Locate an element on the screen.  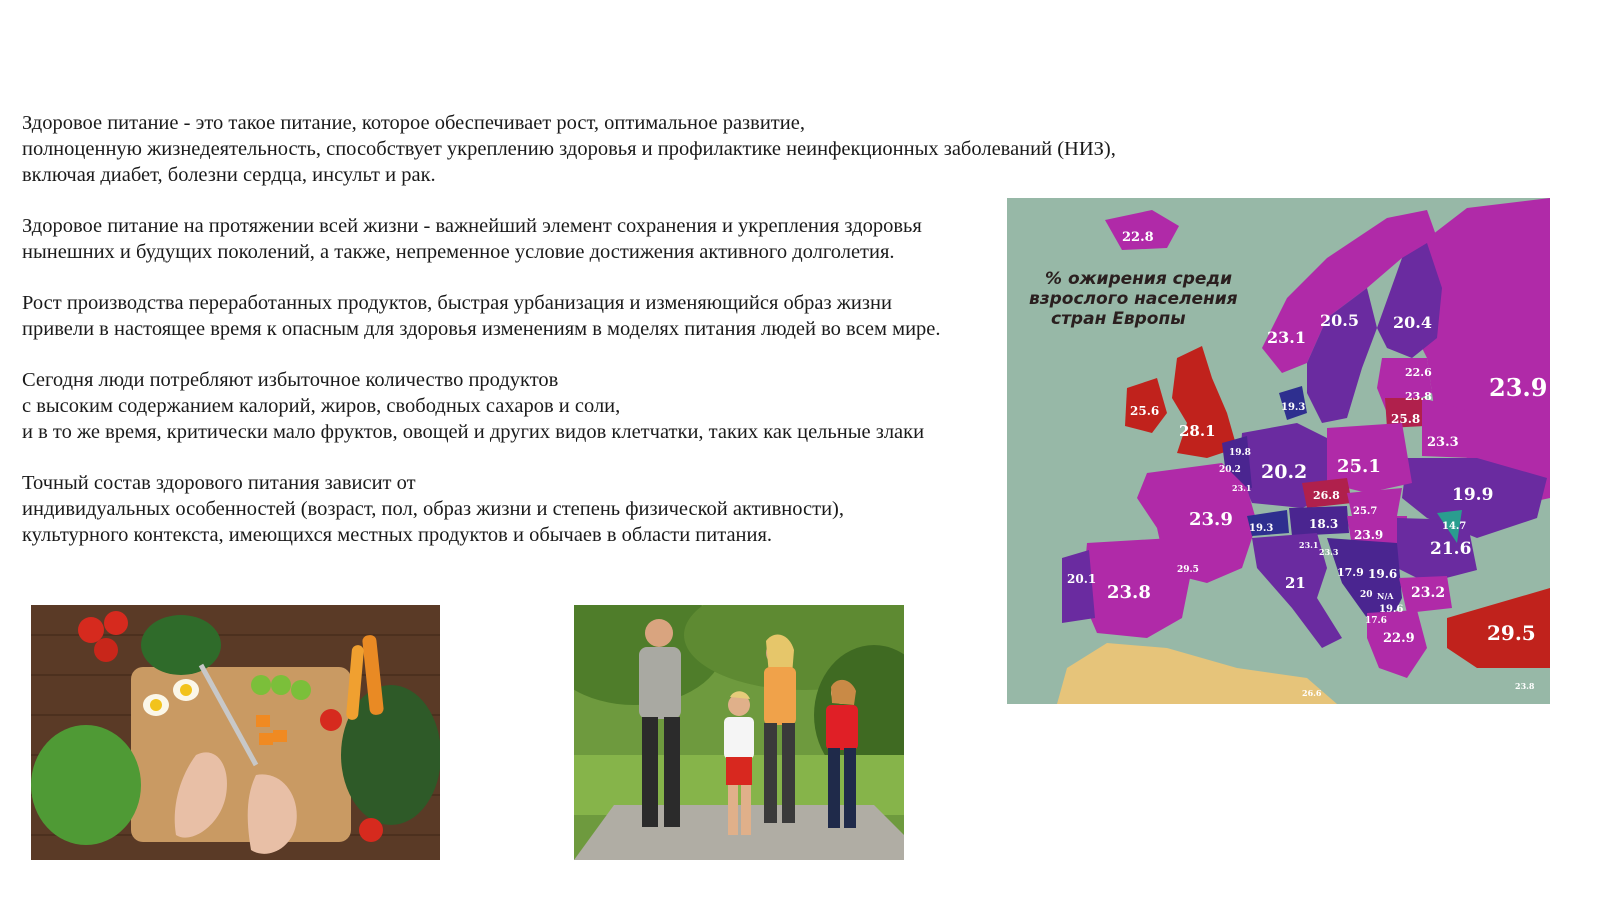
value-germany: 20.2 is located at coordinates (1284, 472).